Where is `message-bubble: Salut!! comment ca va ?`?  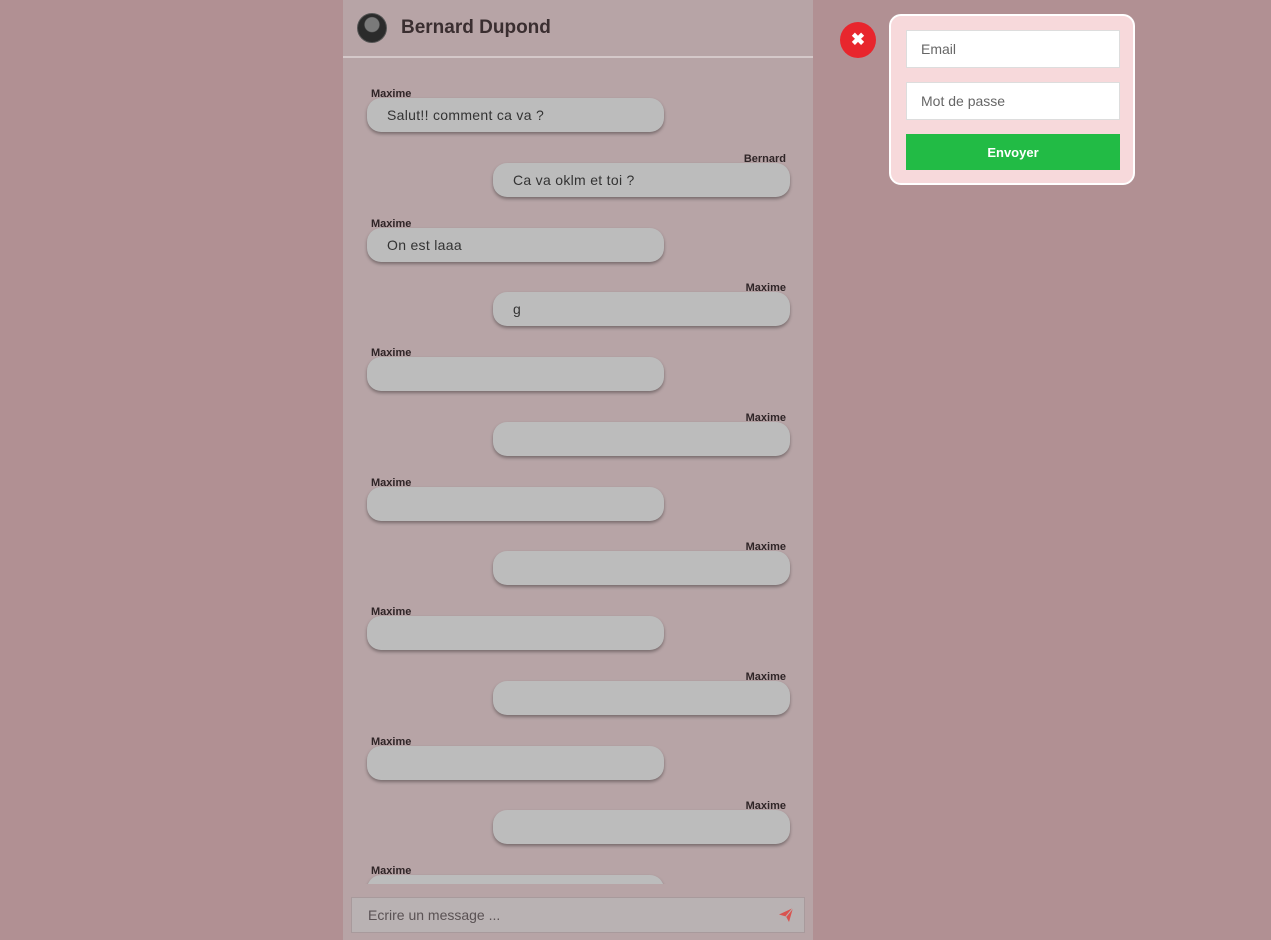
message-bubble: Salut!! comment ca va ? is located at coordinates (515, 115).